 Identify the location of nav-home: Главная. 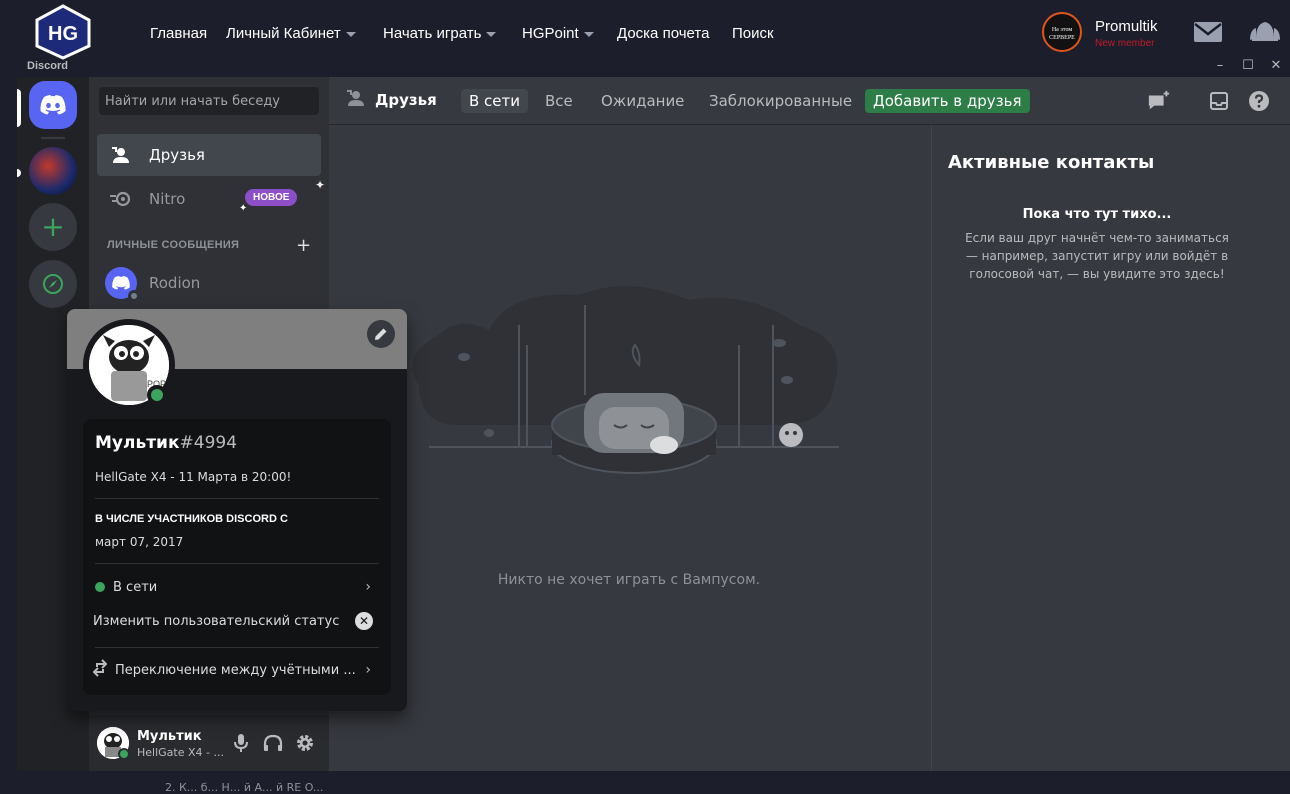
(178, 33).